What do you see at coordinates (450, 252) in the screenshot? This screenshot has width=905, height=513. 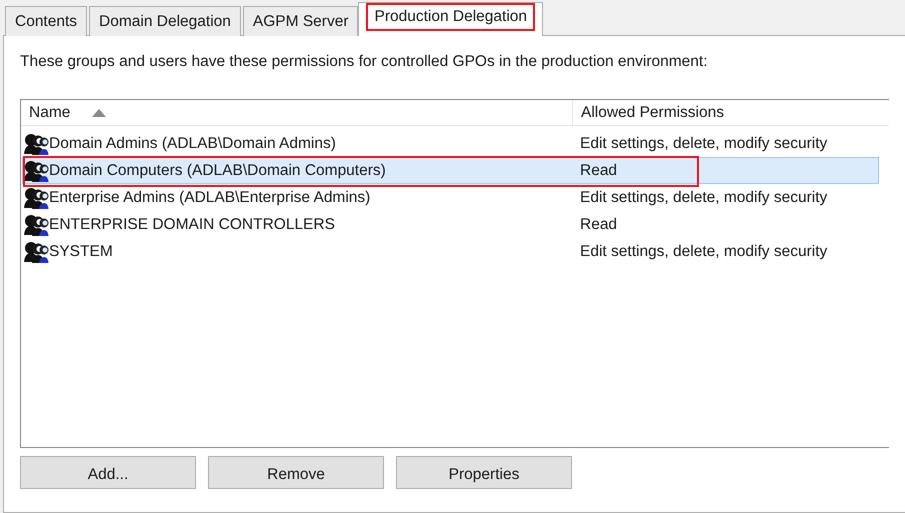 I see `list-row: SYSTEM Edit settings, delete, modify security` at bounding box center [450, 252].